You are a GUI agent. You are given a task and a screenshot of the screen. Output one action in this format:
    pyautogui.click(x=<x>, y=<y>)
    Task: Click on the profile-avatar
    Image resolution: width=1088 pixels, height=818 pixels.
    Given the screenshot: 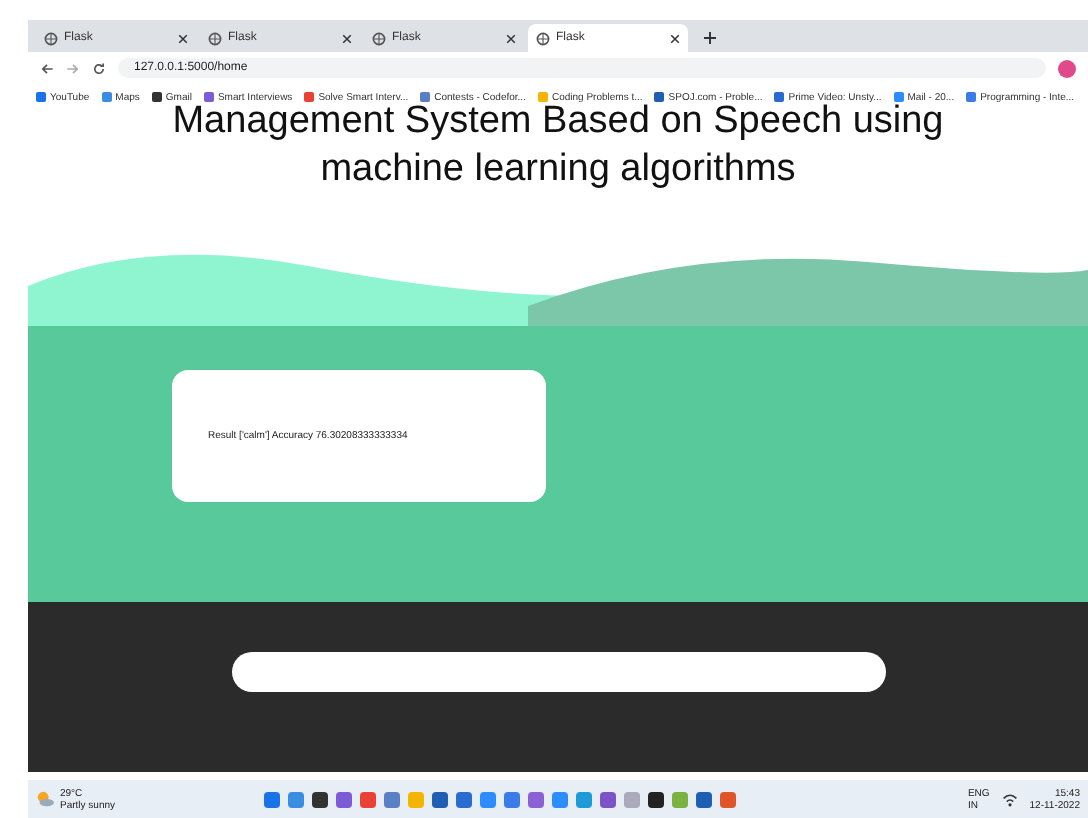 What is the action you would take?
    pyautogui.click(x=1067, y=68)
    